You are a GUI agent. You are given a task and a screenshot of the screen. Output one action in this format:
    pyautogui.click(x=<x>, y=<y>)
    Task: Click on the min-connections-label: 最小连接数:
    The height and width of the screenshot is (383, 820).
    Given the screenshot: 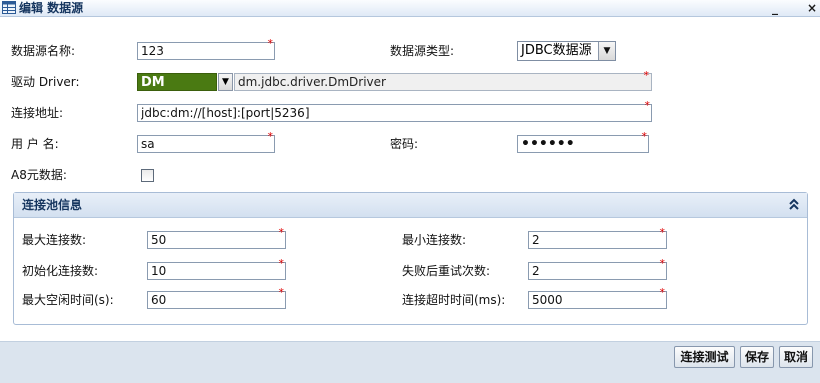 What is the action you would take?
    pyautogui.click(x=434, y=240)
    